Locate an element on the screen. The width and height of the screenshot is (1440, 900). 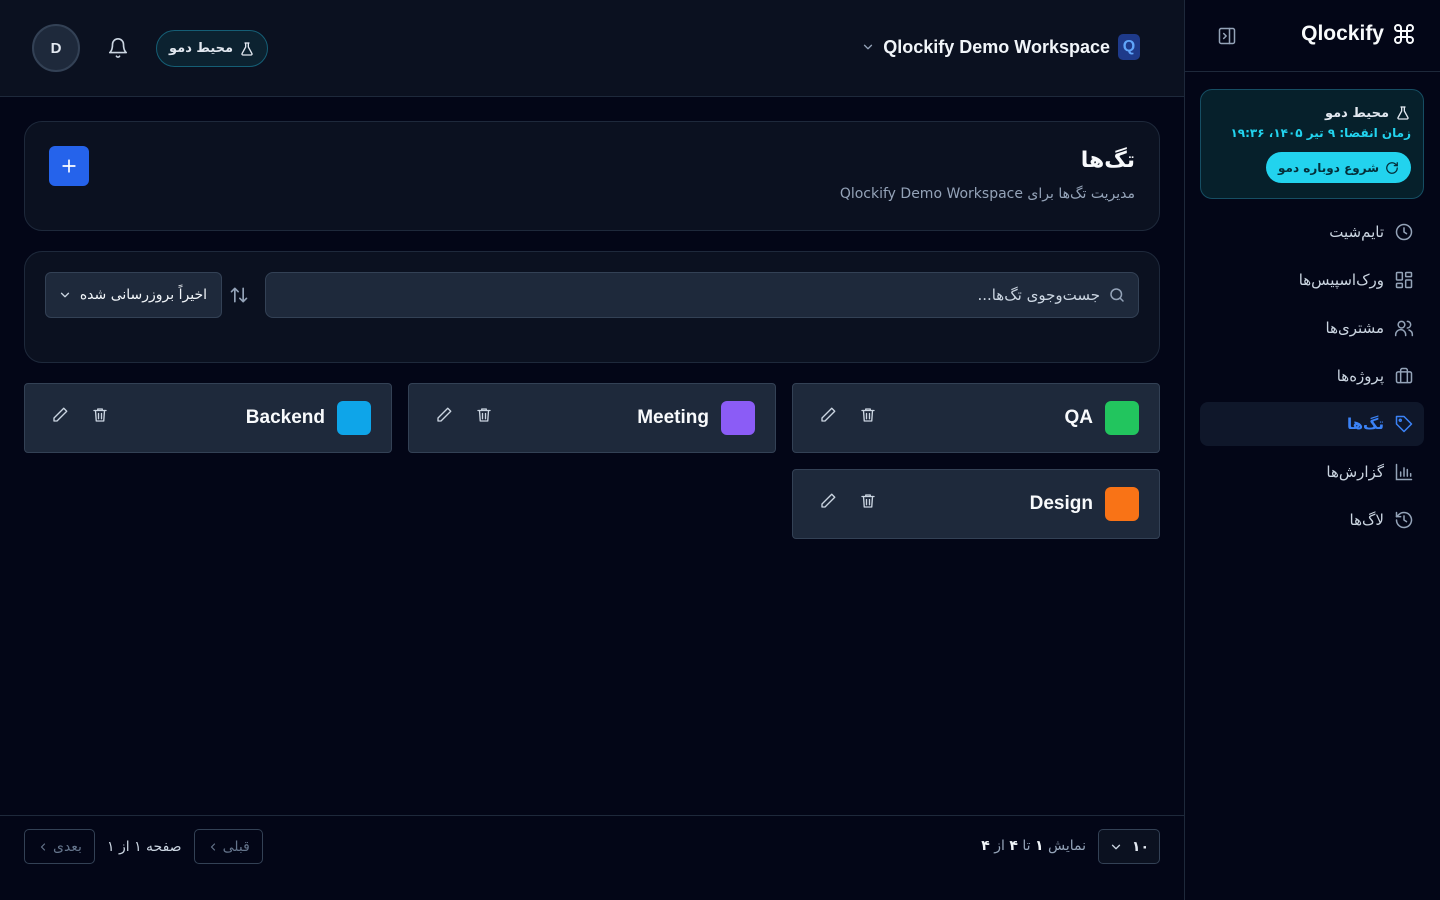
search-input is located at coordinates (689, 295).